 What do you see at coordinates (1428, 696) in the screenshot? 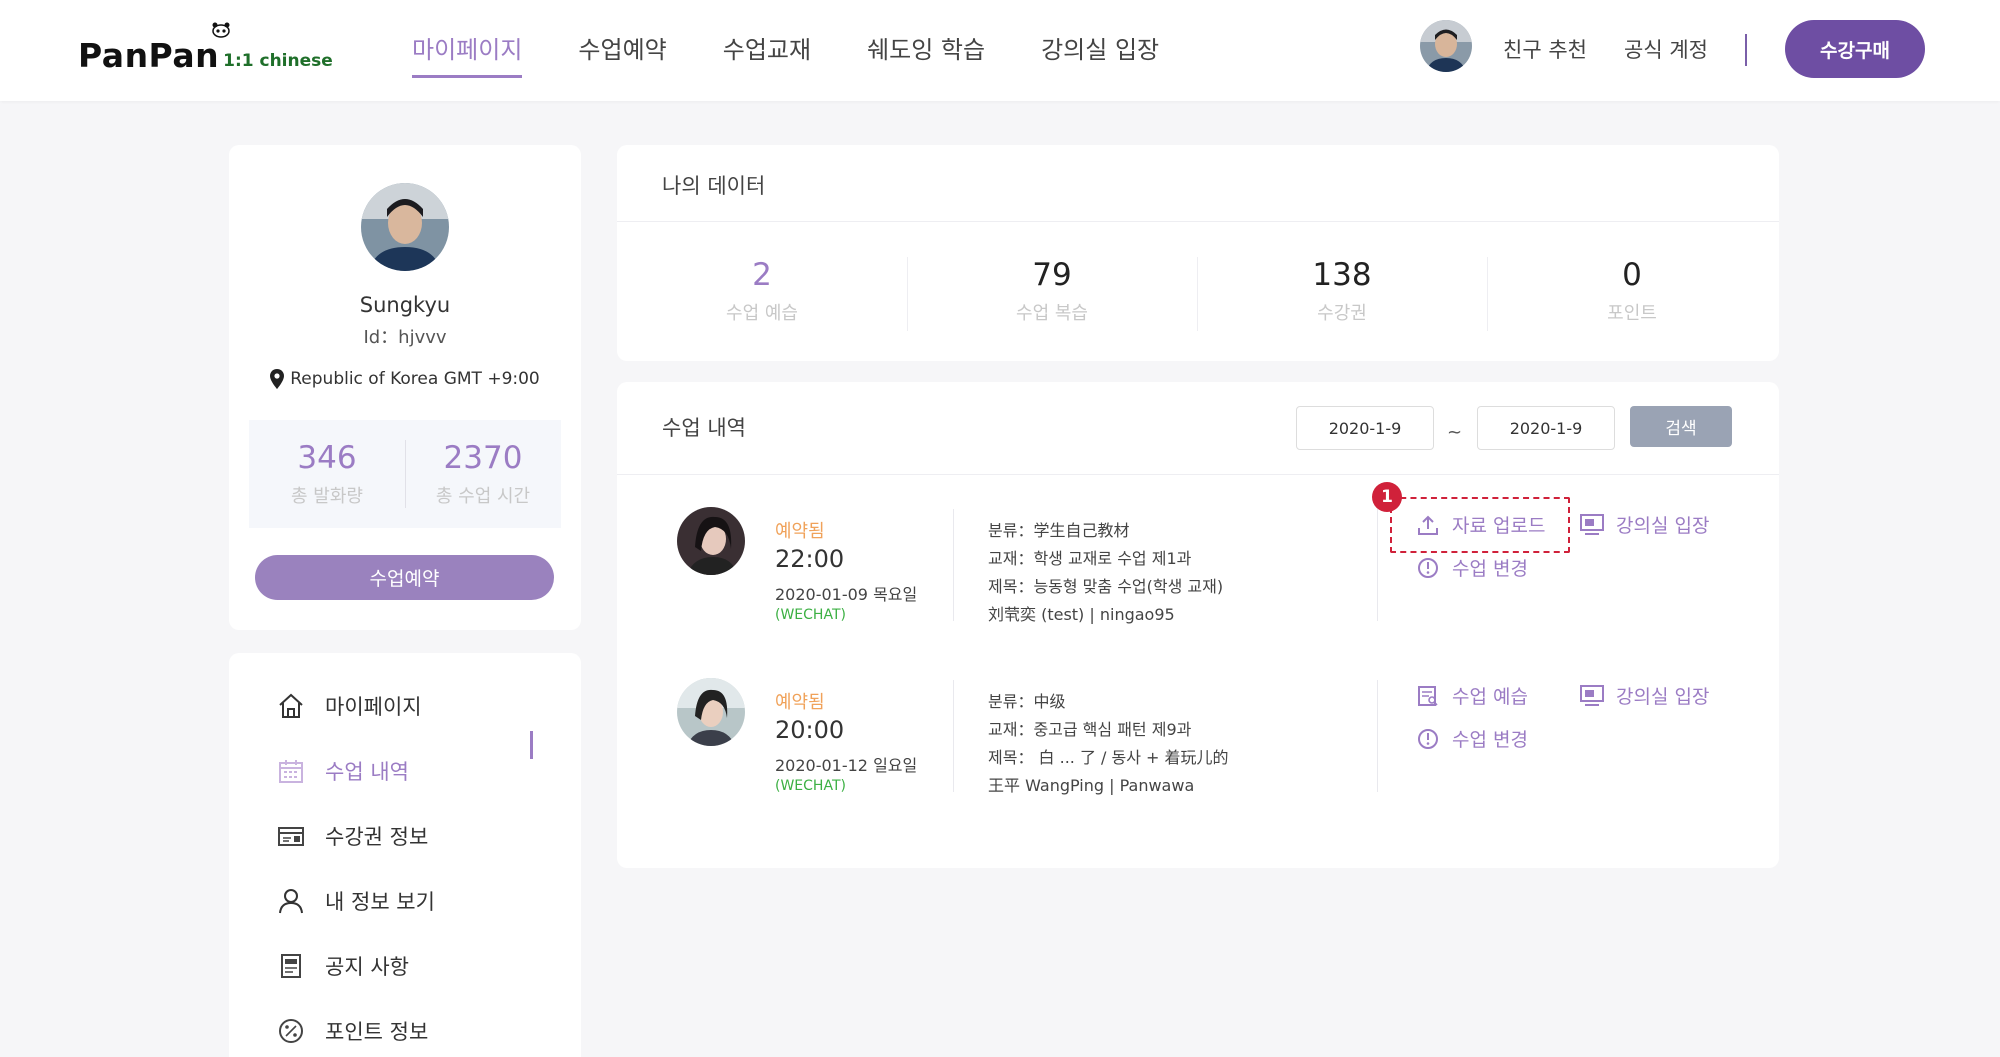
I see `preview-icon` at bounding box center [1428, 696].